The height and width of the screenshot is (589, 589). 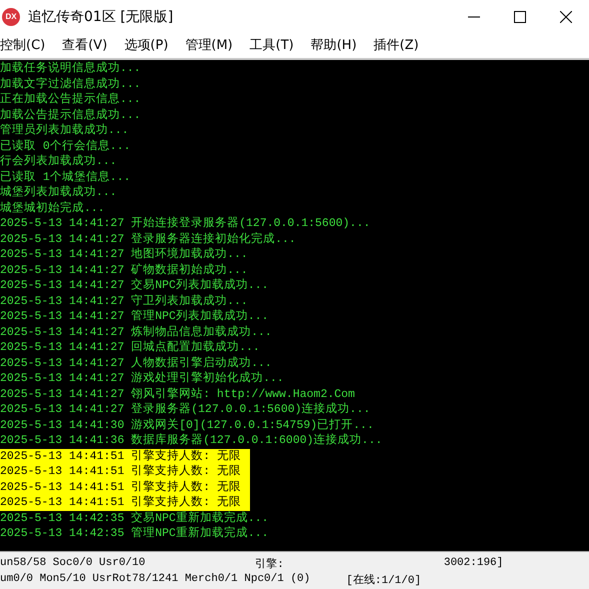 I want to click on status-text: un58/58 Soc0/0 Usr0/10, so click(x=73, y=563).